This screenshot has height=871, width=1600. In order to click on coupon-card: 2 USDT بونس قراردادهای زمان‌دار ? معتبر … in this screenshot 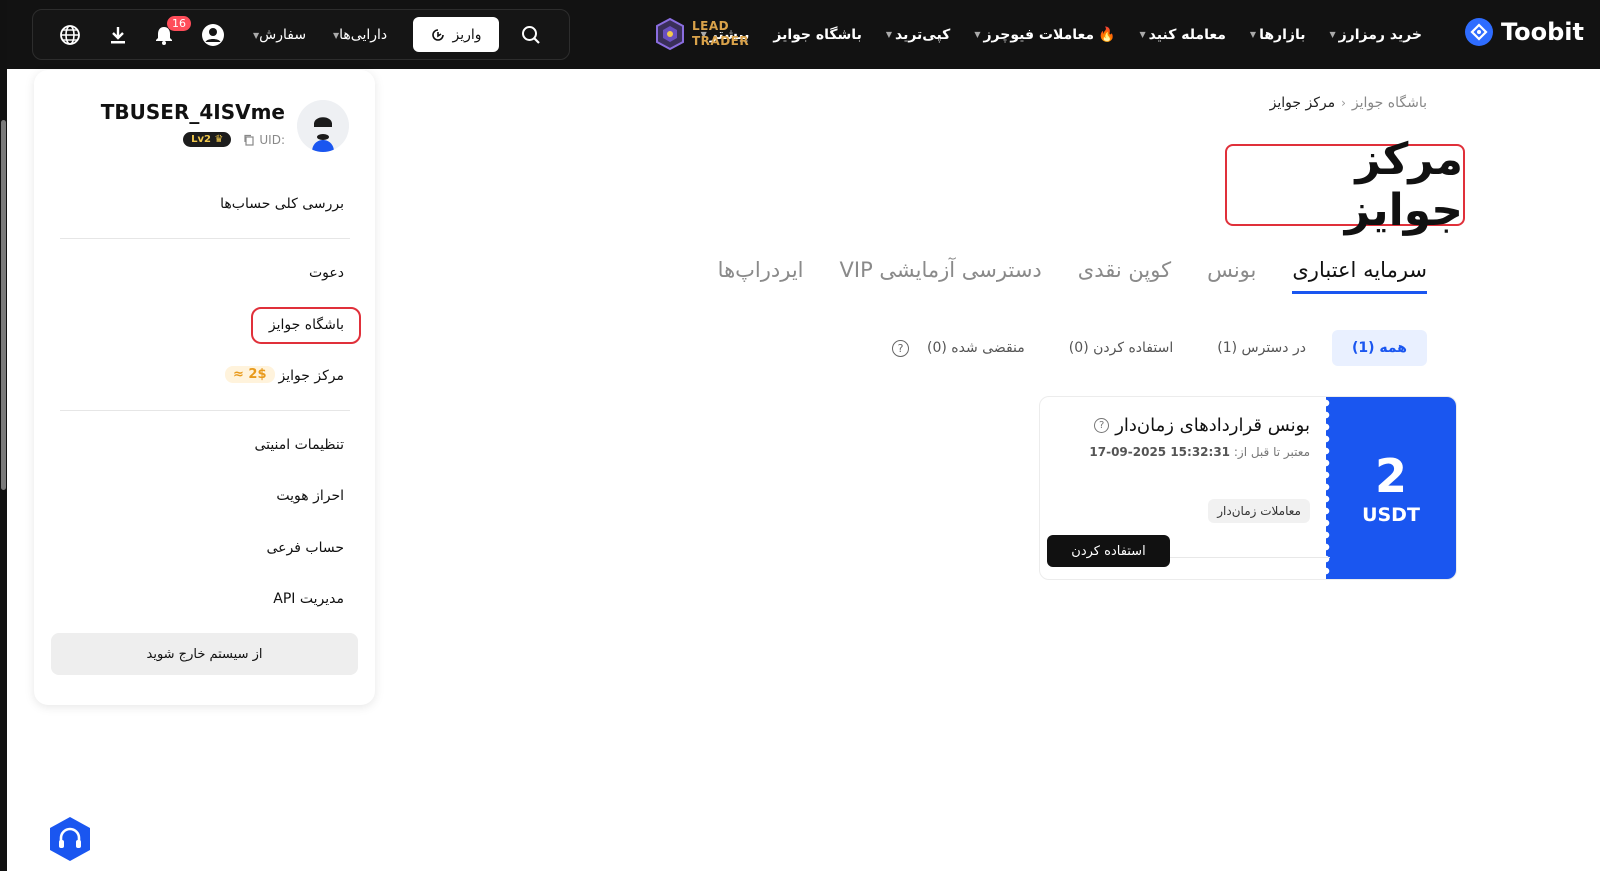, I will do `click(1248, 488)`.